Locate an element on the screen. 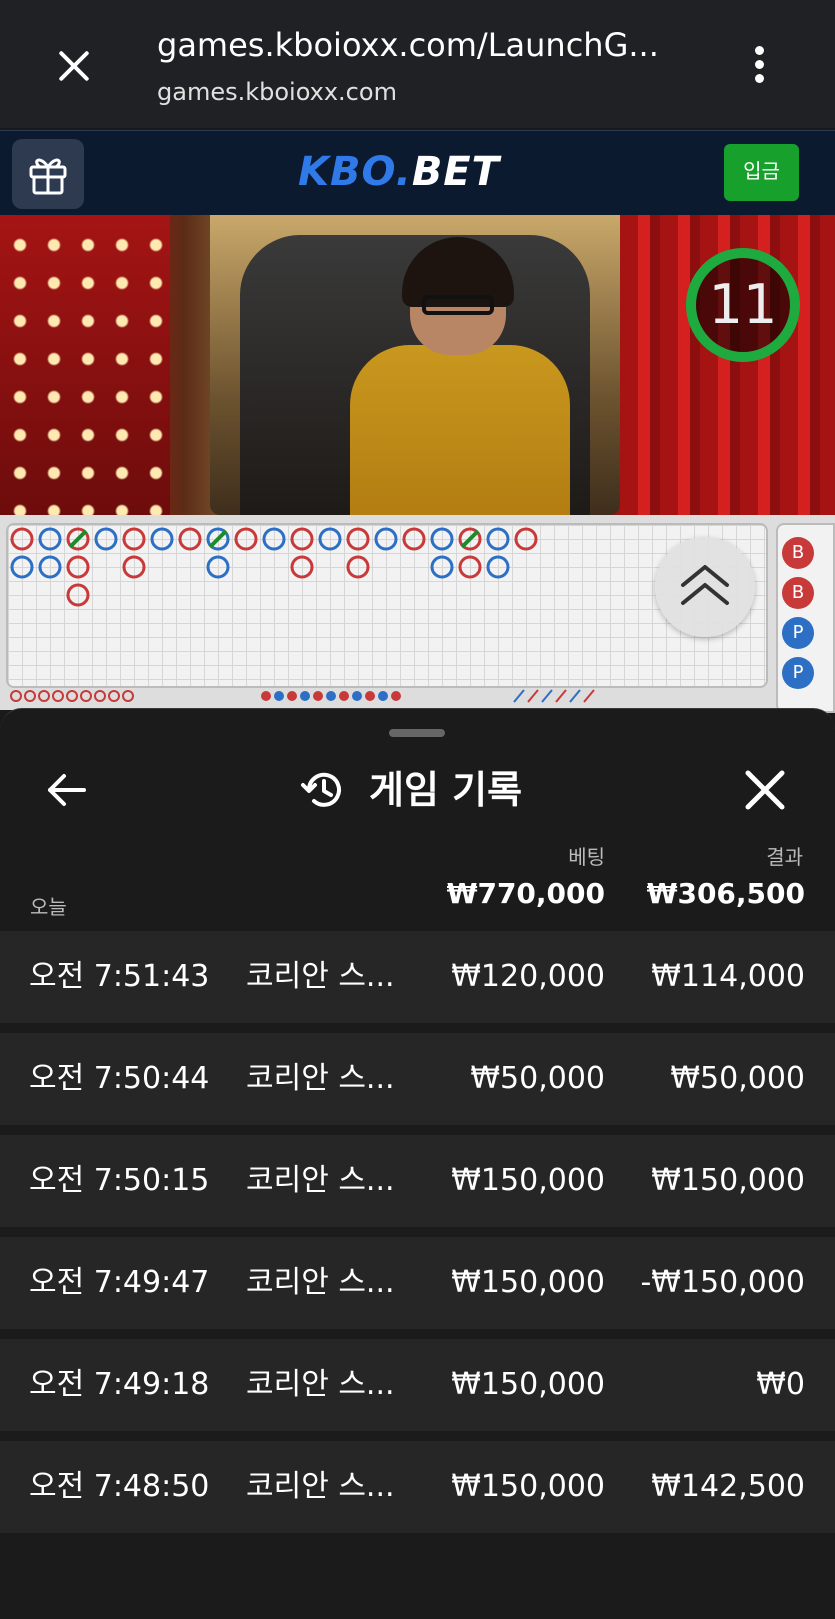 The width and height of the screenshot is (835, 1619). row-time: 오전 7:50:44 is located at coordinates (119, 1078).